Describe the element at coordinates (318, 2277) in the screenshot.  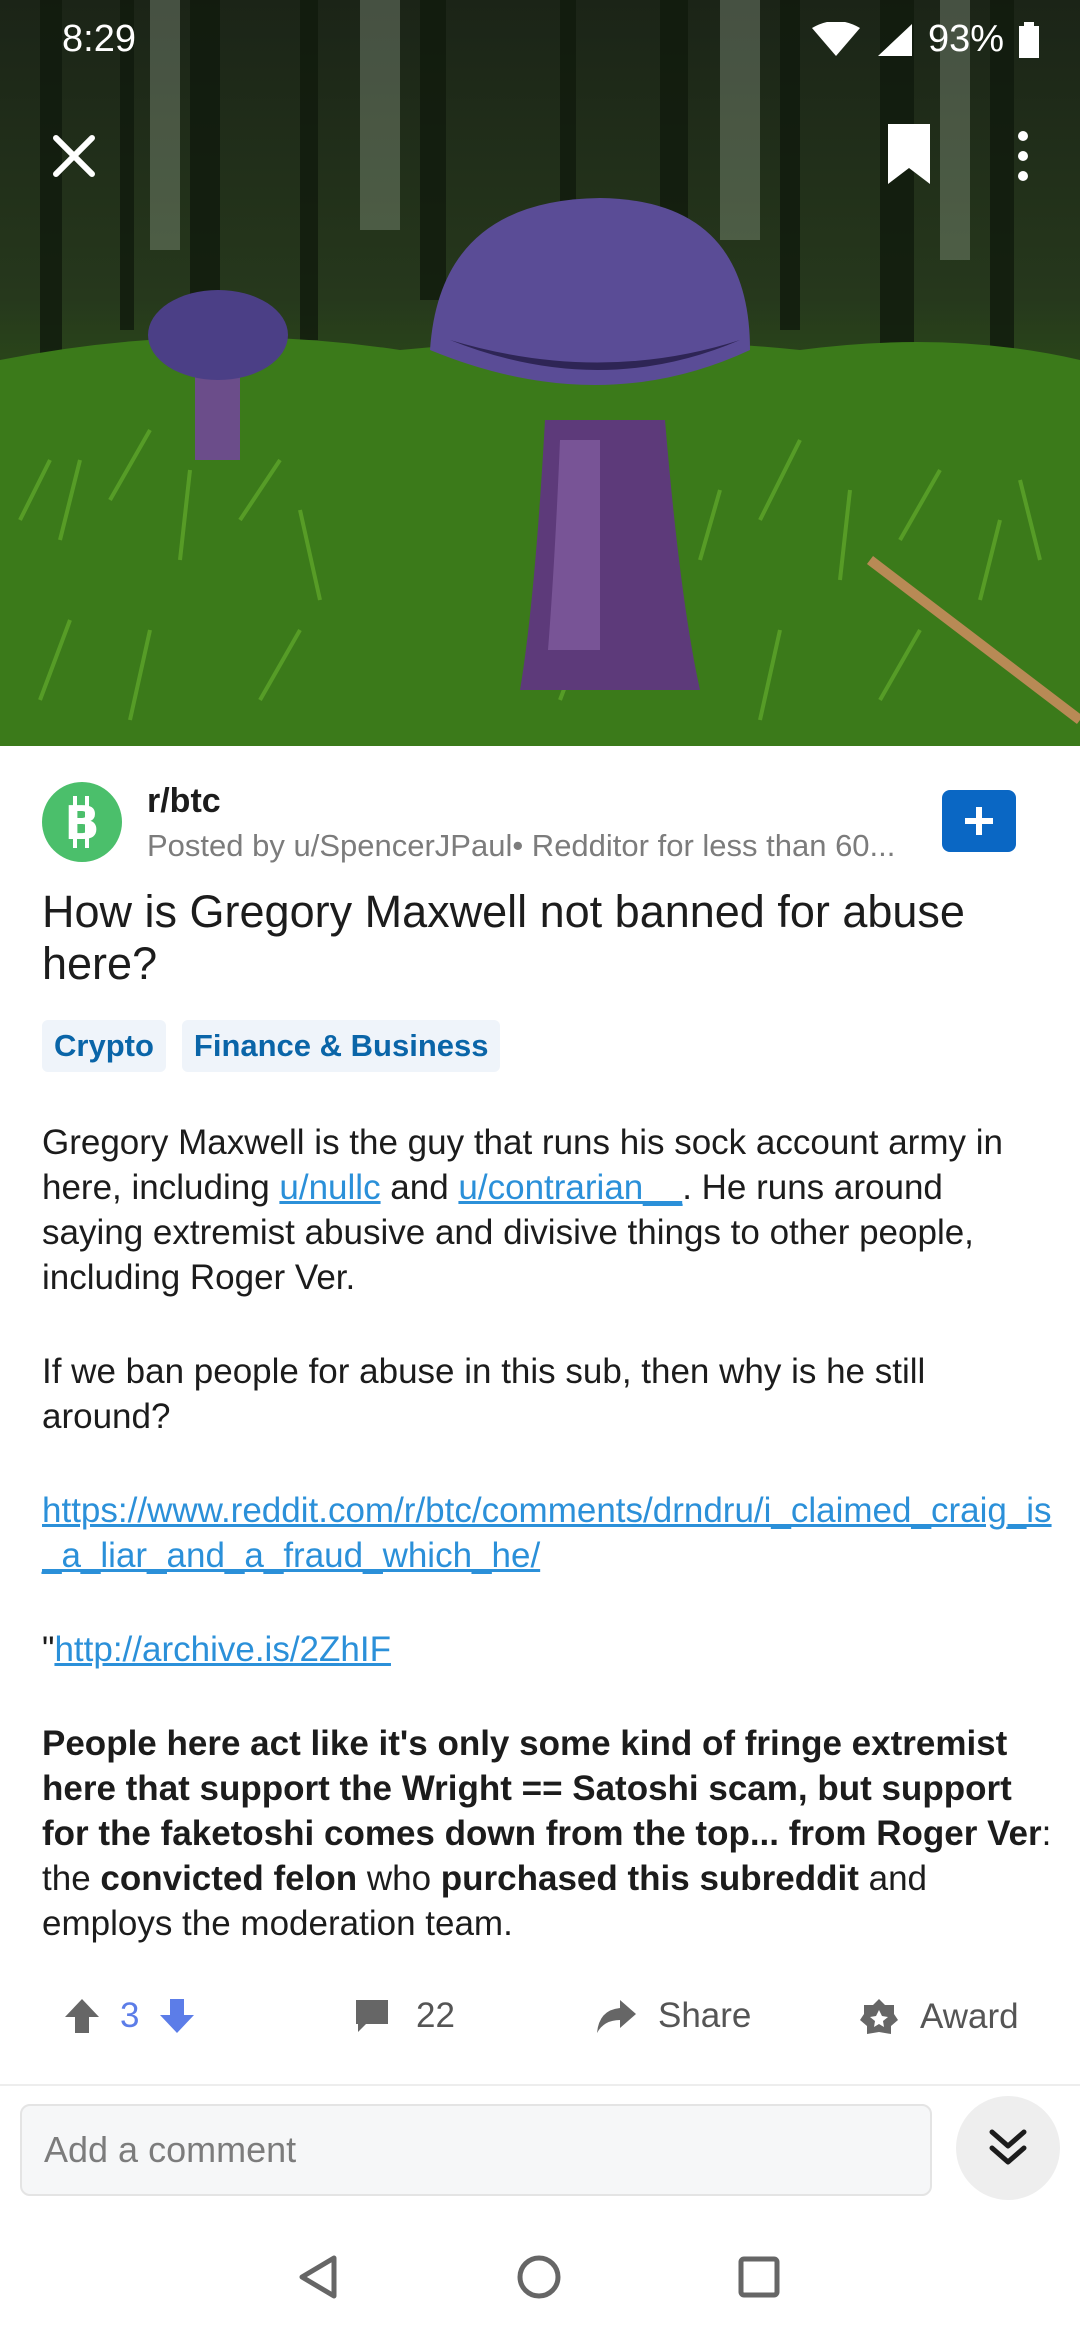
I see `back-icon` at that location.